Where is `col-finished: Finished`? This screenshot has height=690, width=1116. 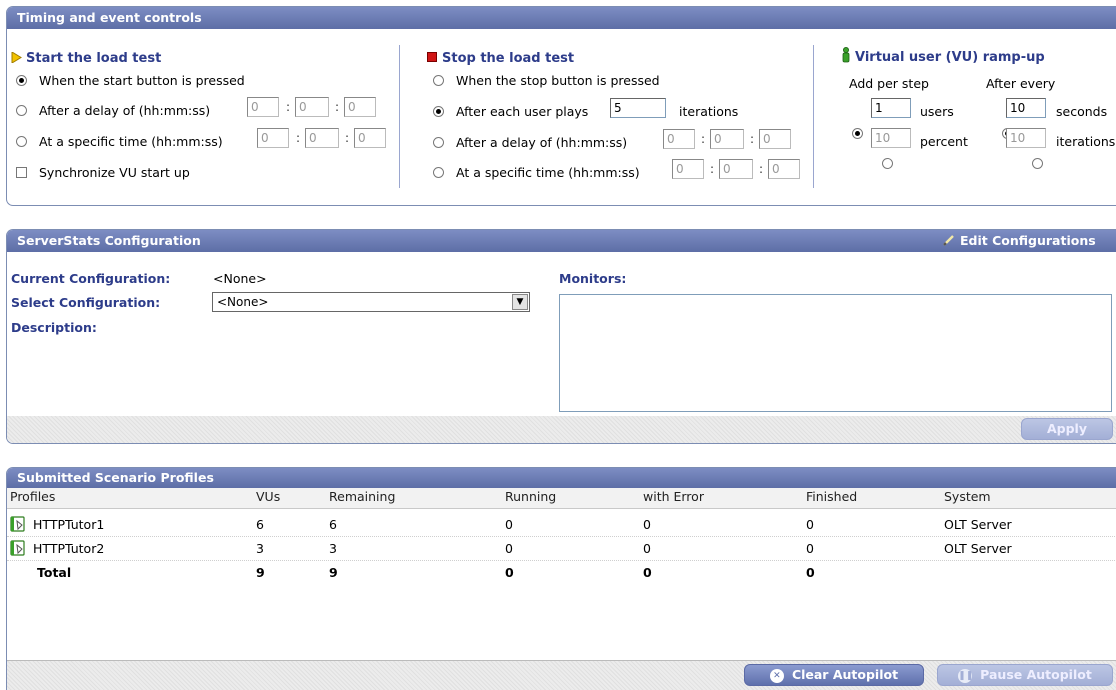
col-finished: Finished is located at coordinates (831, 496).